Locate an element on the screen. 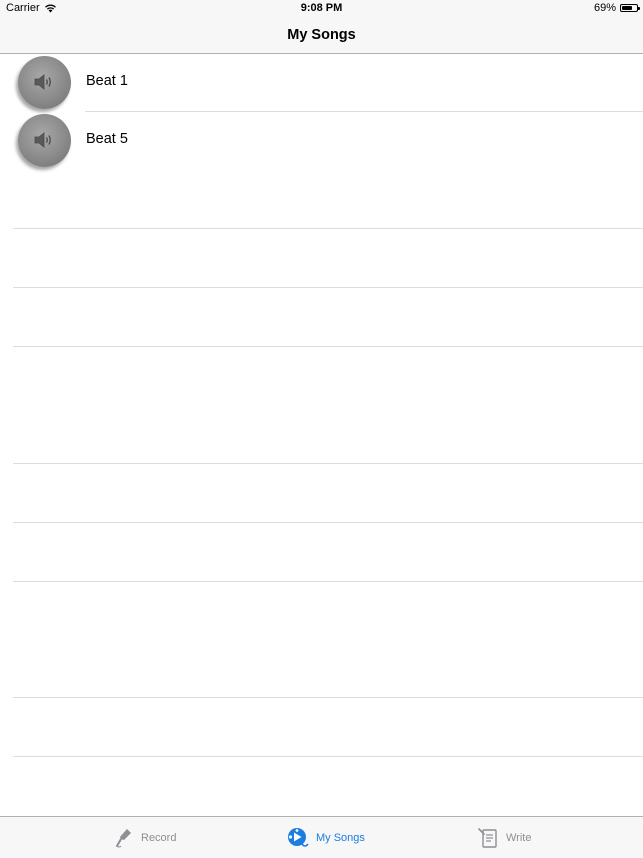  songs-play-icon is located at coordinates (298, 837).